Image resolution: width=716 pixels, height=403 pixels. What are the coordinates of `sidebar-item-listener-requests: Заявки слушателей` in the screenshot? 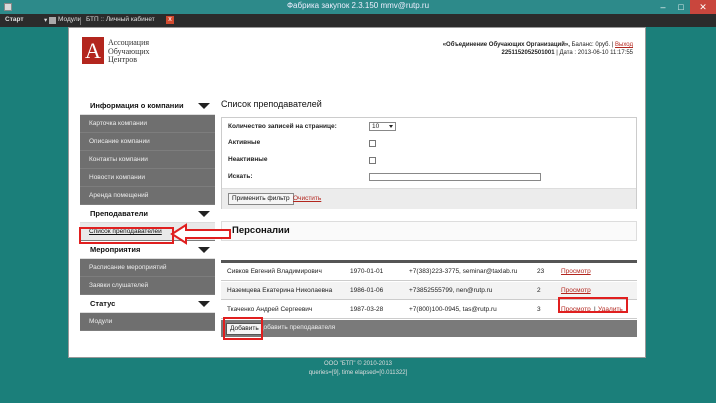 It's located at (147, 286).